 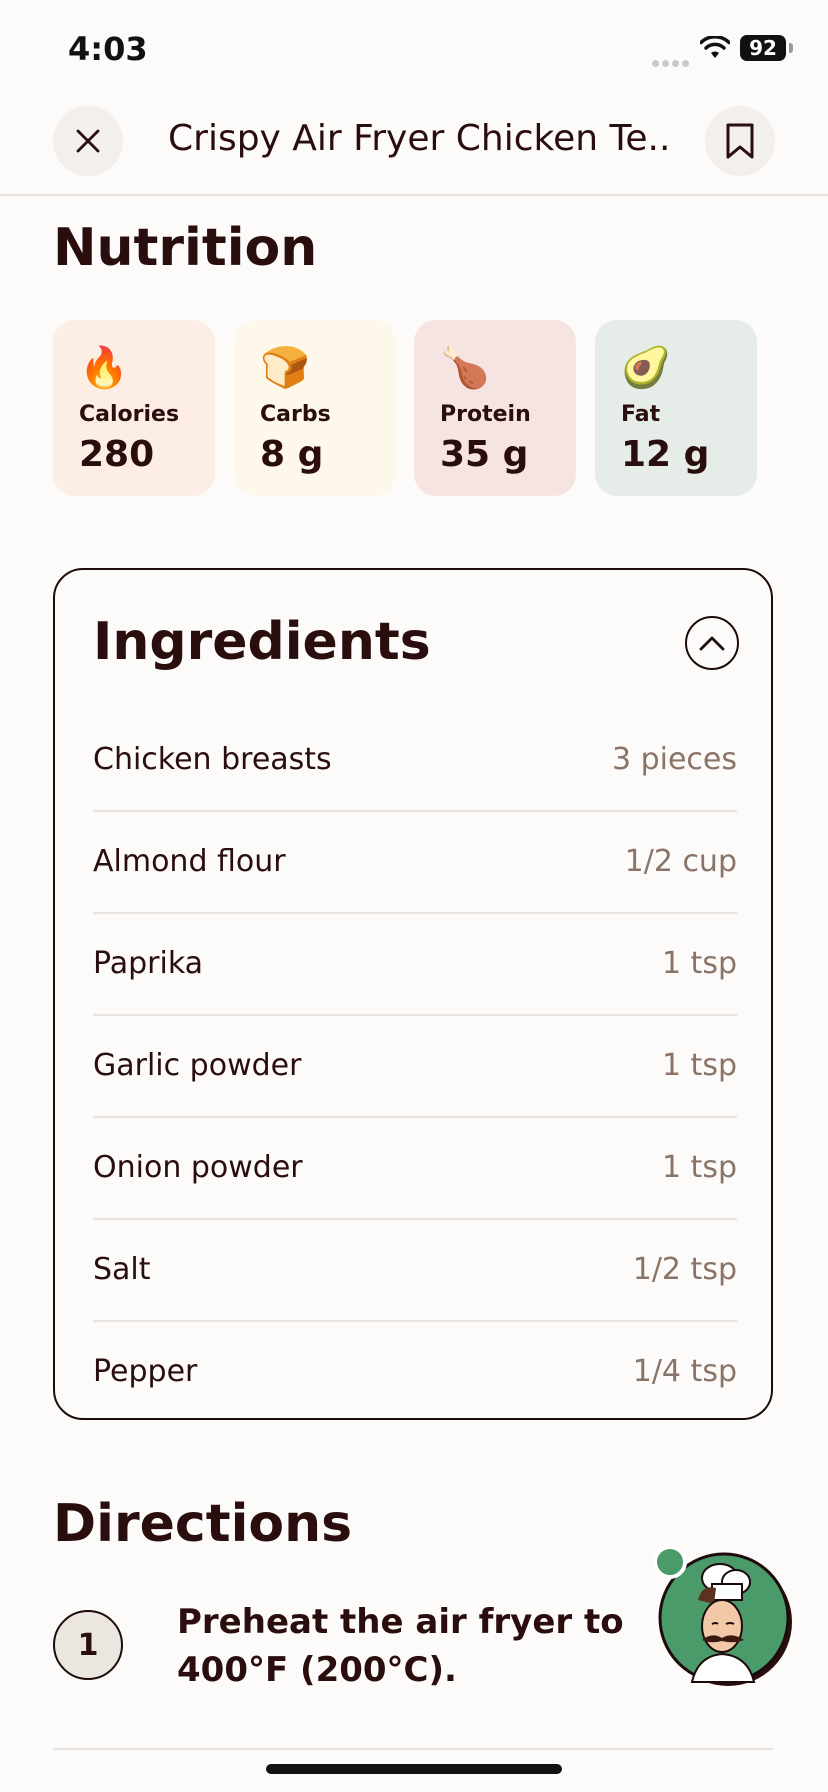 What do you see at coordinates (415, 863) in the screenshot?
I see `ingredient-row: Almond flour 1/2 cup` at bounding box center [415, 863].